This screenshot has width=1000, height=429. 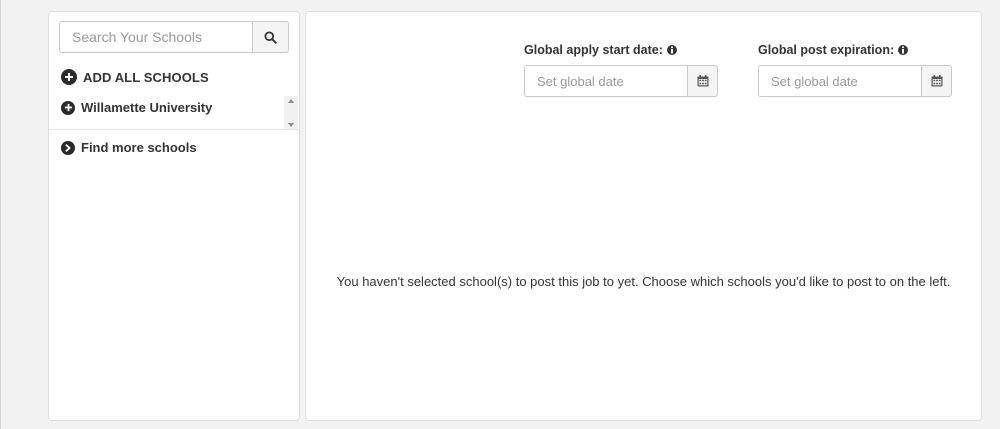 I want to click on apply-start-calendar-button, so click(x=702, y=81).